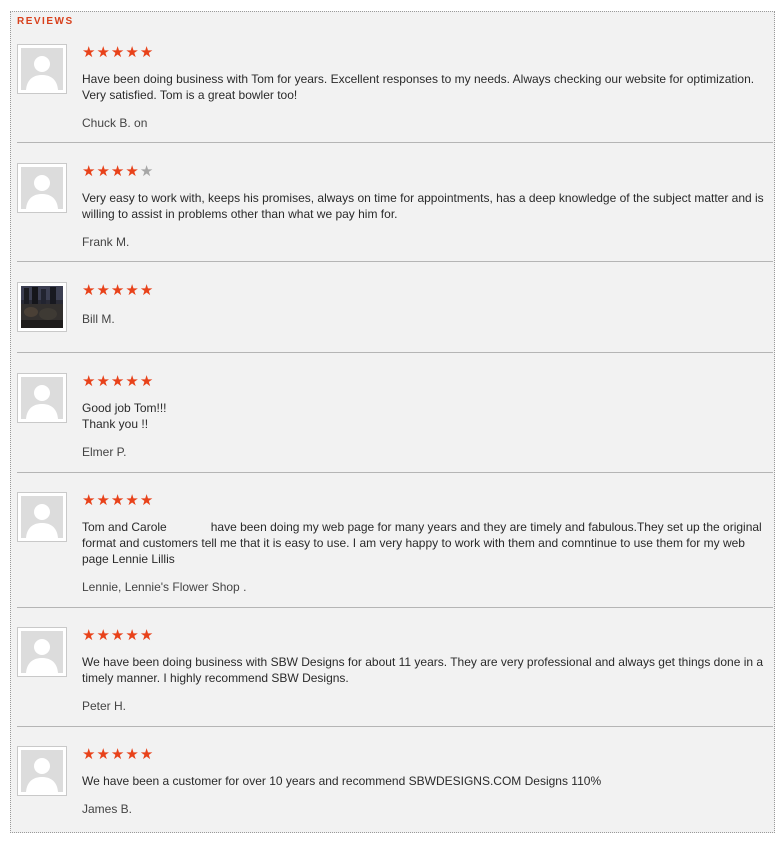  What do you see at coordinates (104, 706) in the screenshot?
I see `reviewer-name: Peter H.` at bounding box center [104, 706].